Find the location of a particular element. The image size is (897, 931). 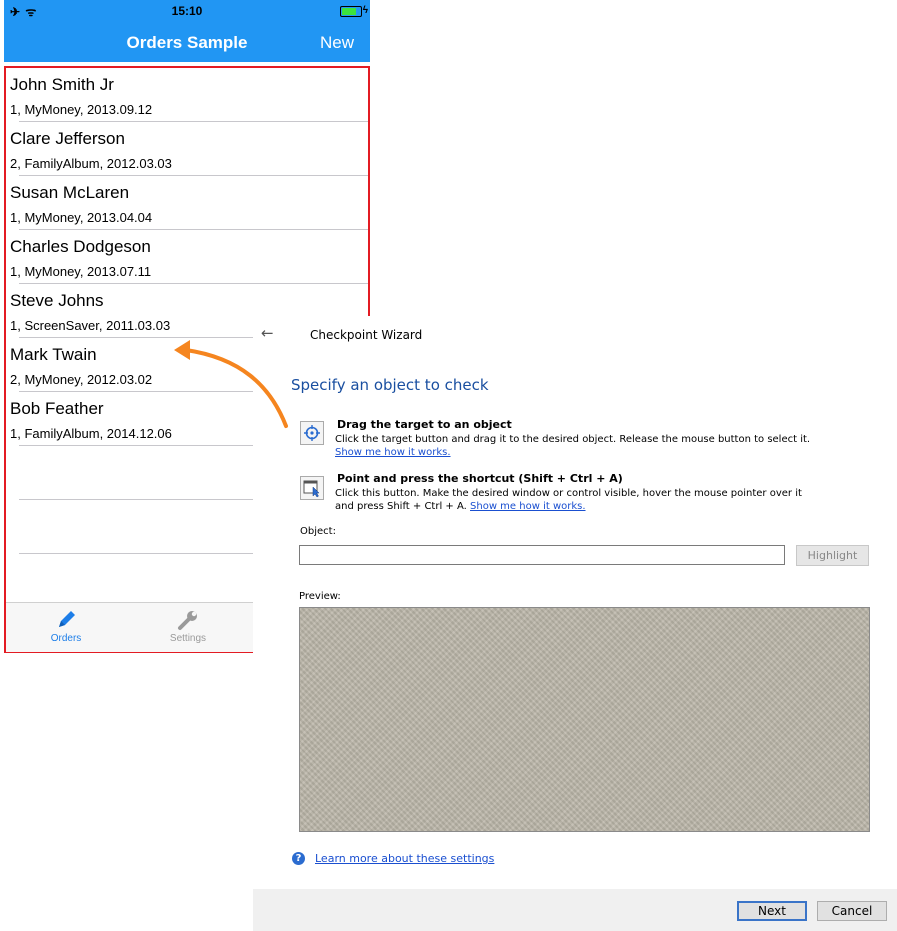

crosshair-icon is located at coordinates (312, 433).